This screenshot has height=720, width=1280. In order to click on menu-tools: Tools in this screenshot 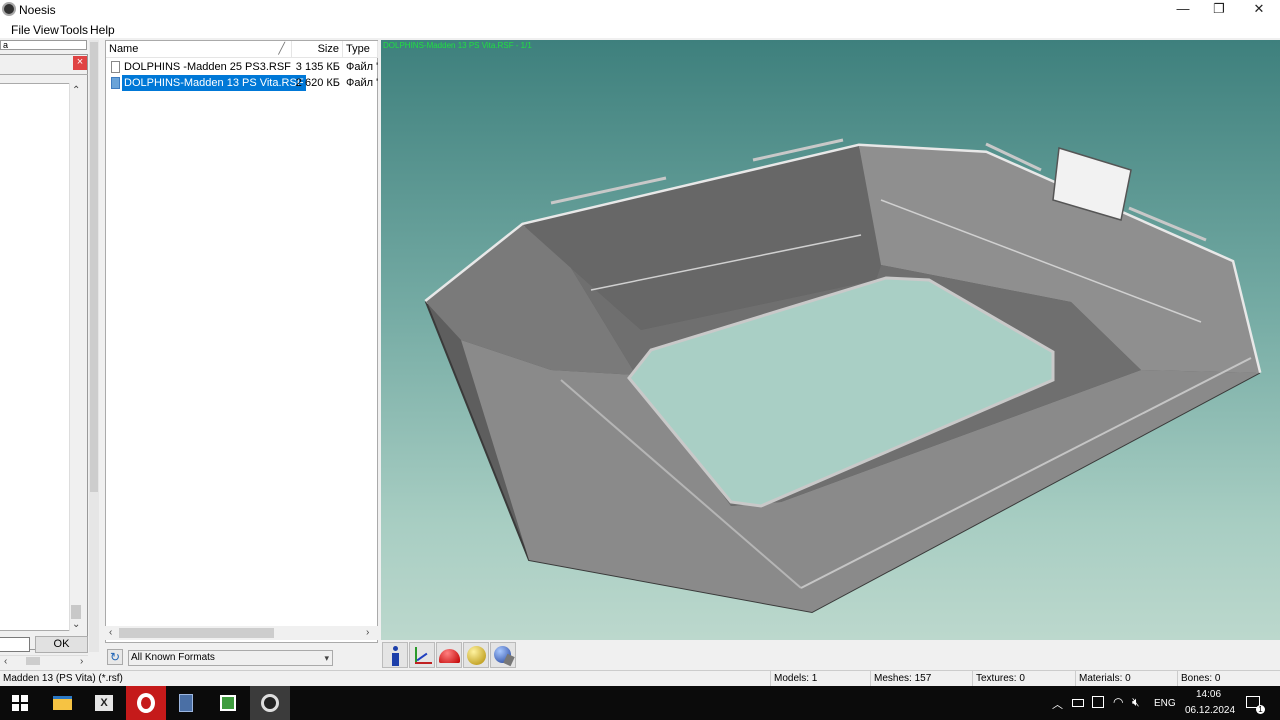, I will do `click(74, 30)`.